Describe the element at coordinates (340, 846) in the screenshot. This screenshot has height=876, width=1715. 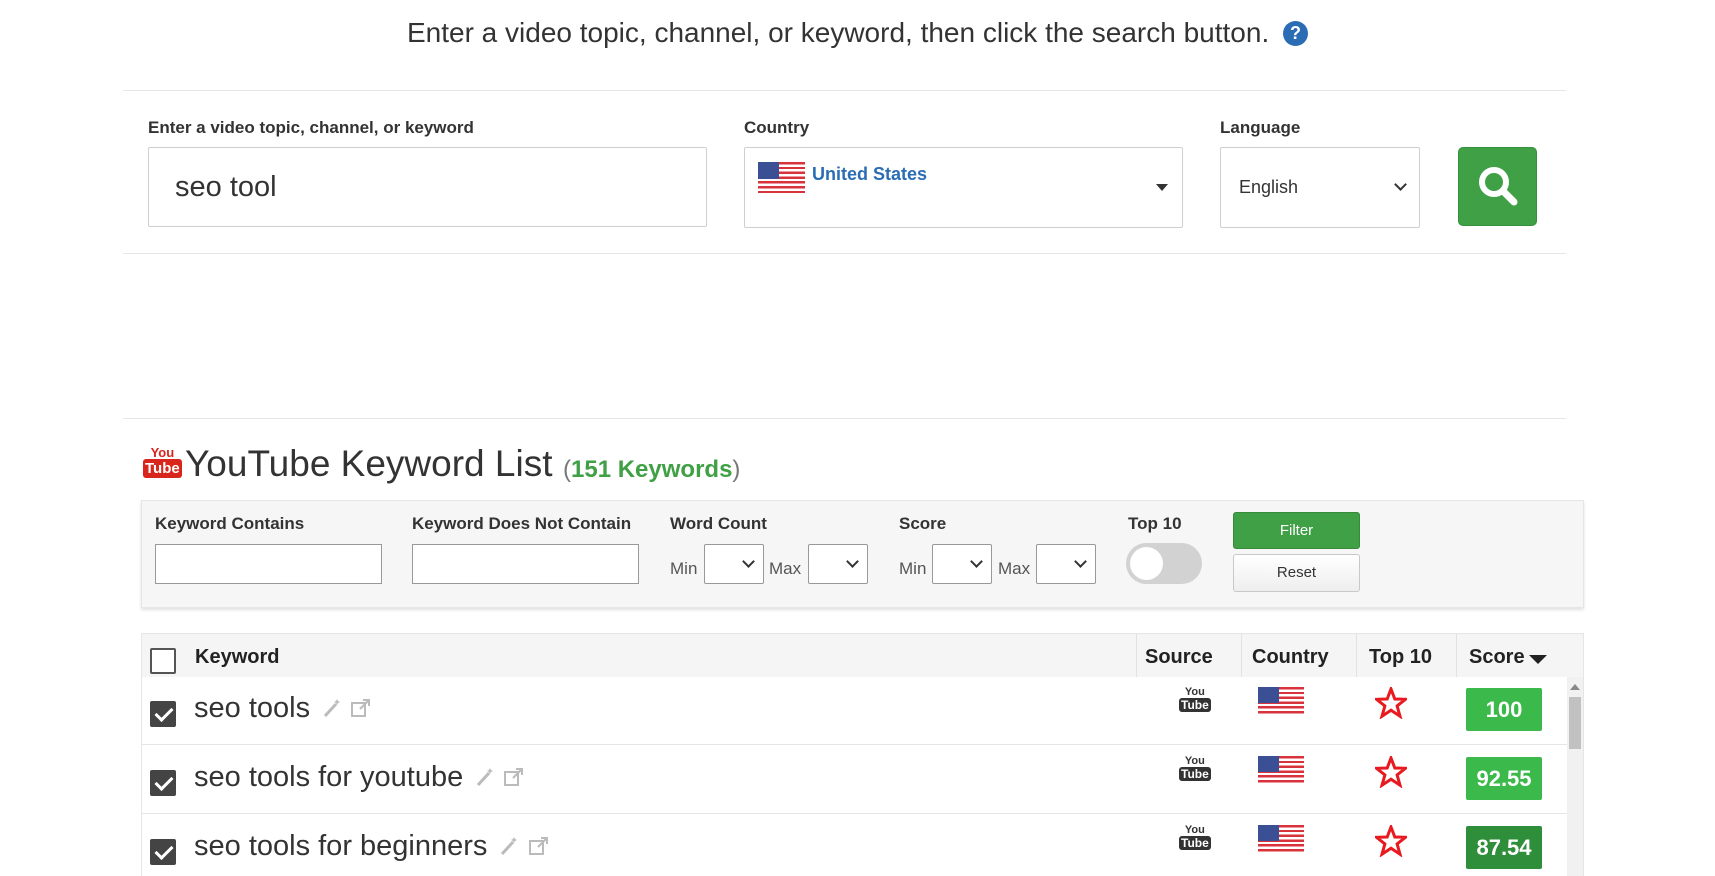
I see `keyword-text: seo tools for beginners` at that location.